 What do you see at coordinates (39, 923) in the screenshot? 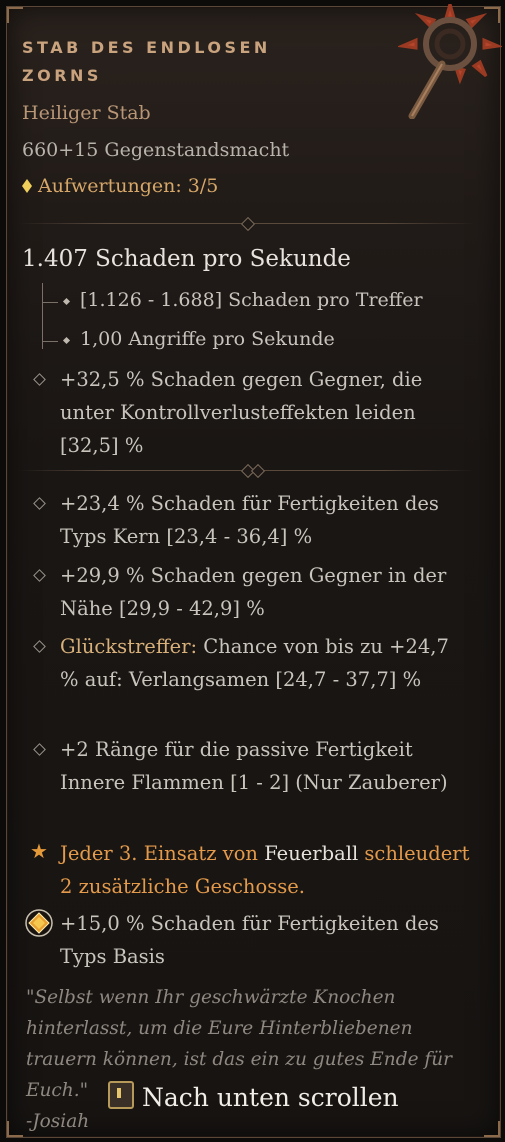
I see `gem-socket-icon` at bounding box center [39, 923].